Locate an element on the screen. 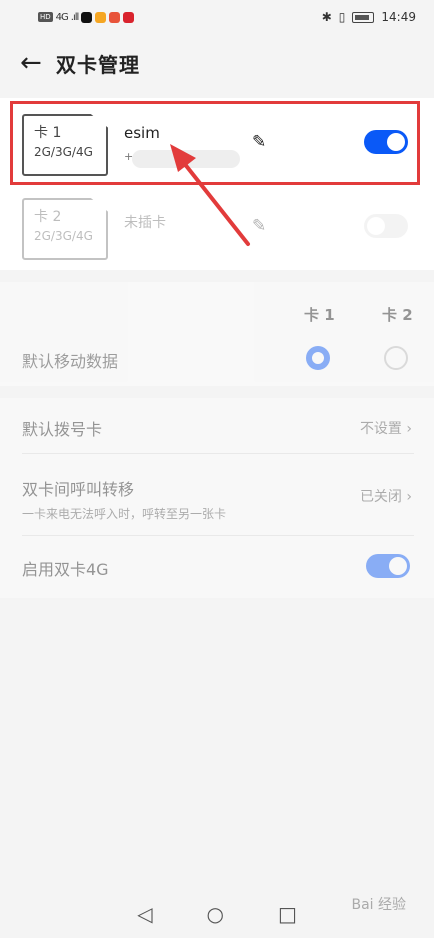 Image resolution: width=434 pixels, height=938 pixels. call-forward-value: 已关闭 › is located at coordinates (386, 496).